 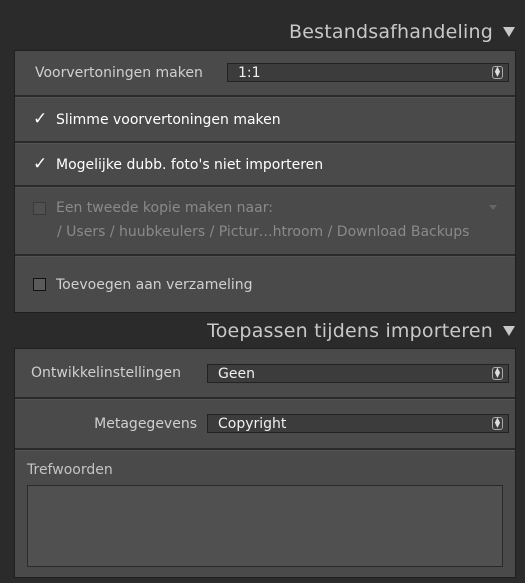 What do you see at coordinates (39, 208) in the screenshot?
I see `second-copy-checkbox` at bounding box center [39, 208].